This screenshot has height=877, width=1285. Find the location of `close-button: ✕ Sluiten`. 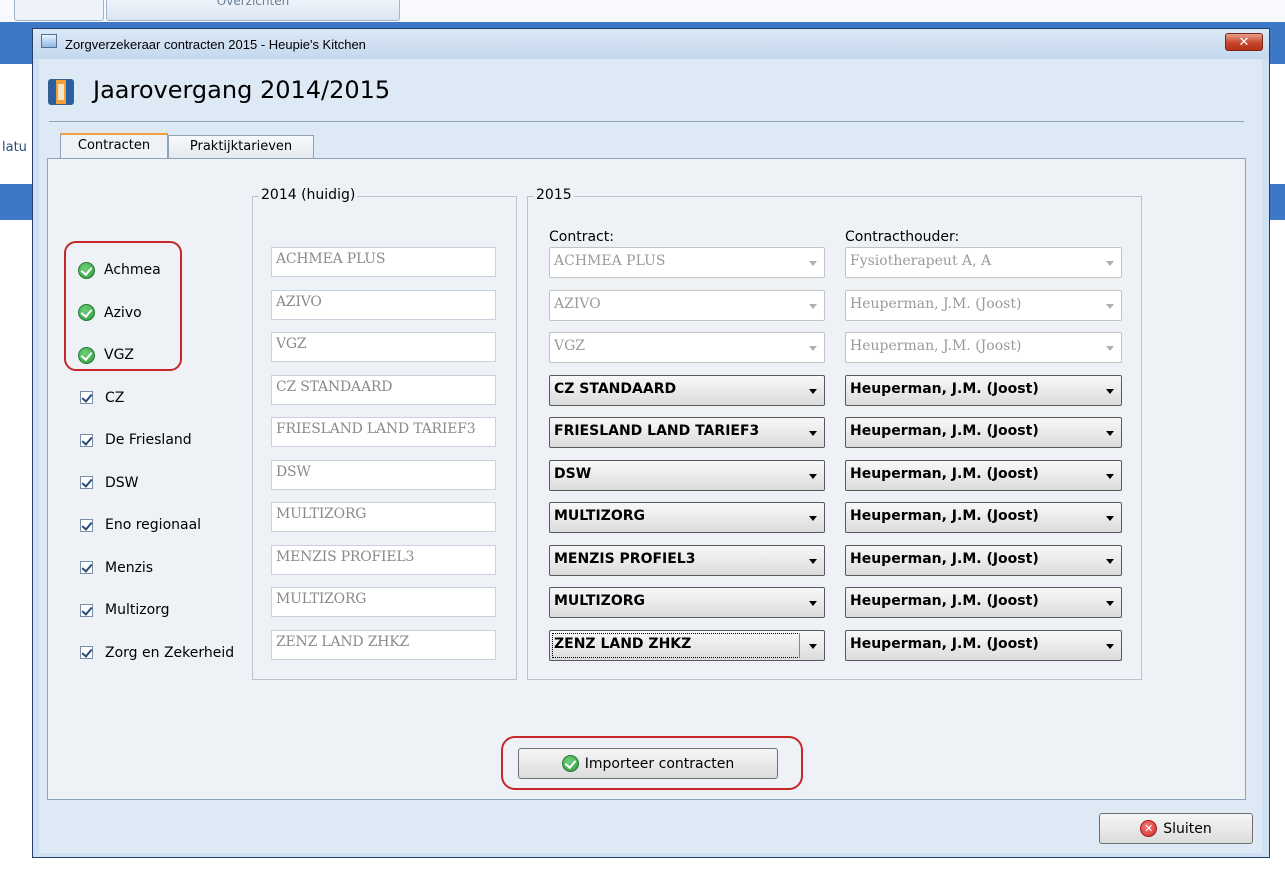

close-button: ✕ Sluiten is located at coordinates (1176, 828).